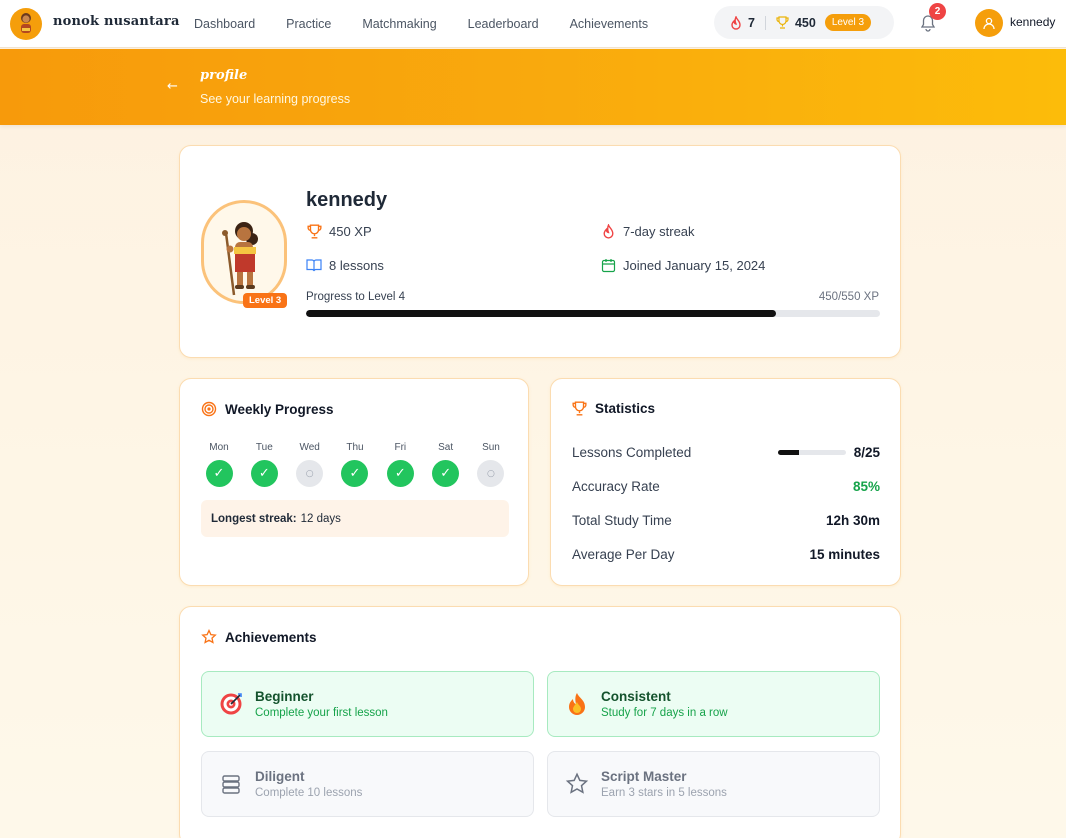 Image resolution: width=1066 pixels, height=838 pixels. I want to click on day-tue: Tue ✓, so click(264, 464).